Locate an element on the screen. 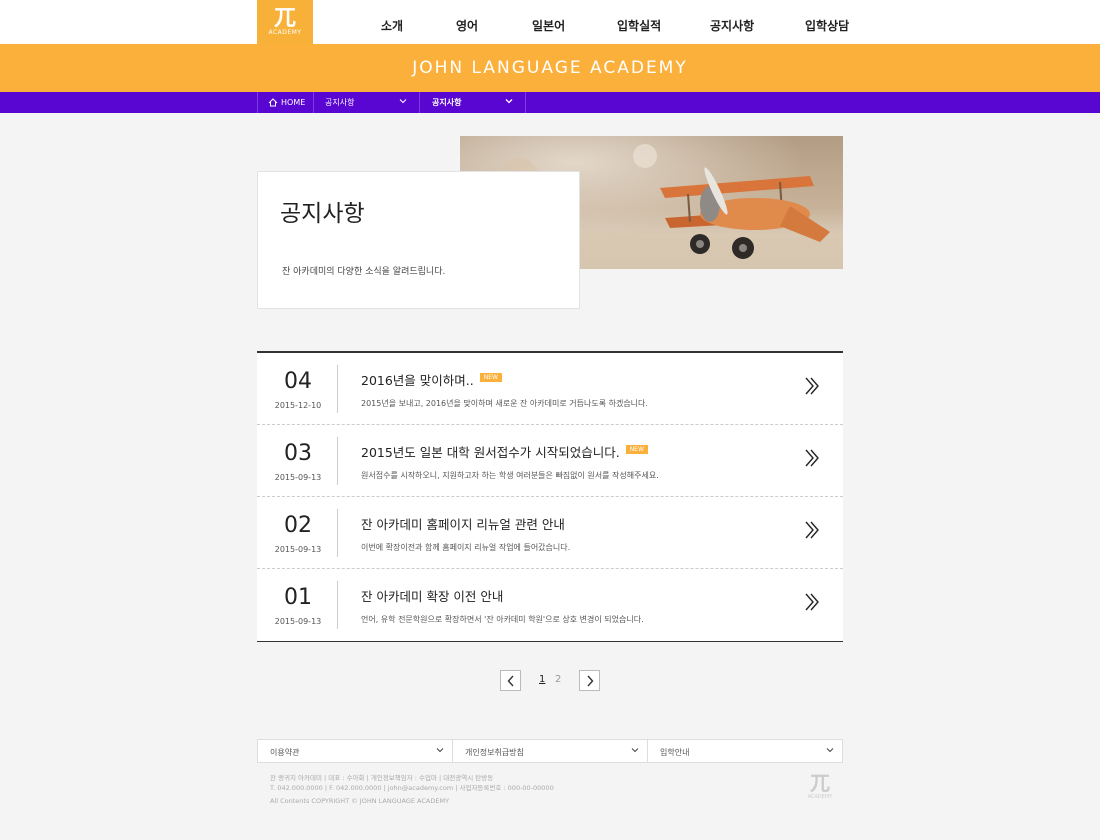 Image resolution: width=1100 pixels, height=840 pixels. academy-logo: 兀 ACADEMY is located at coordinates (285, 22).